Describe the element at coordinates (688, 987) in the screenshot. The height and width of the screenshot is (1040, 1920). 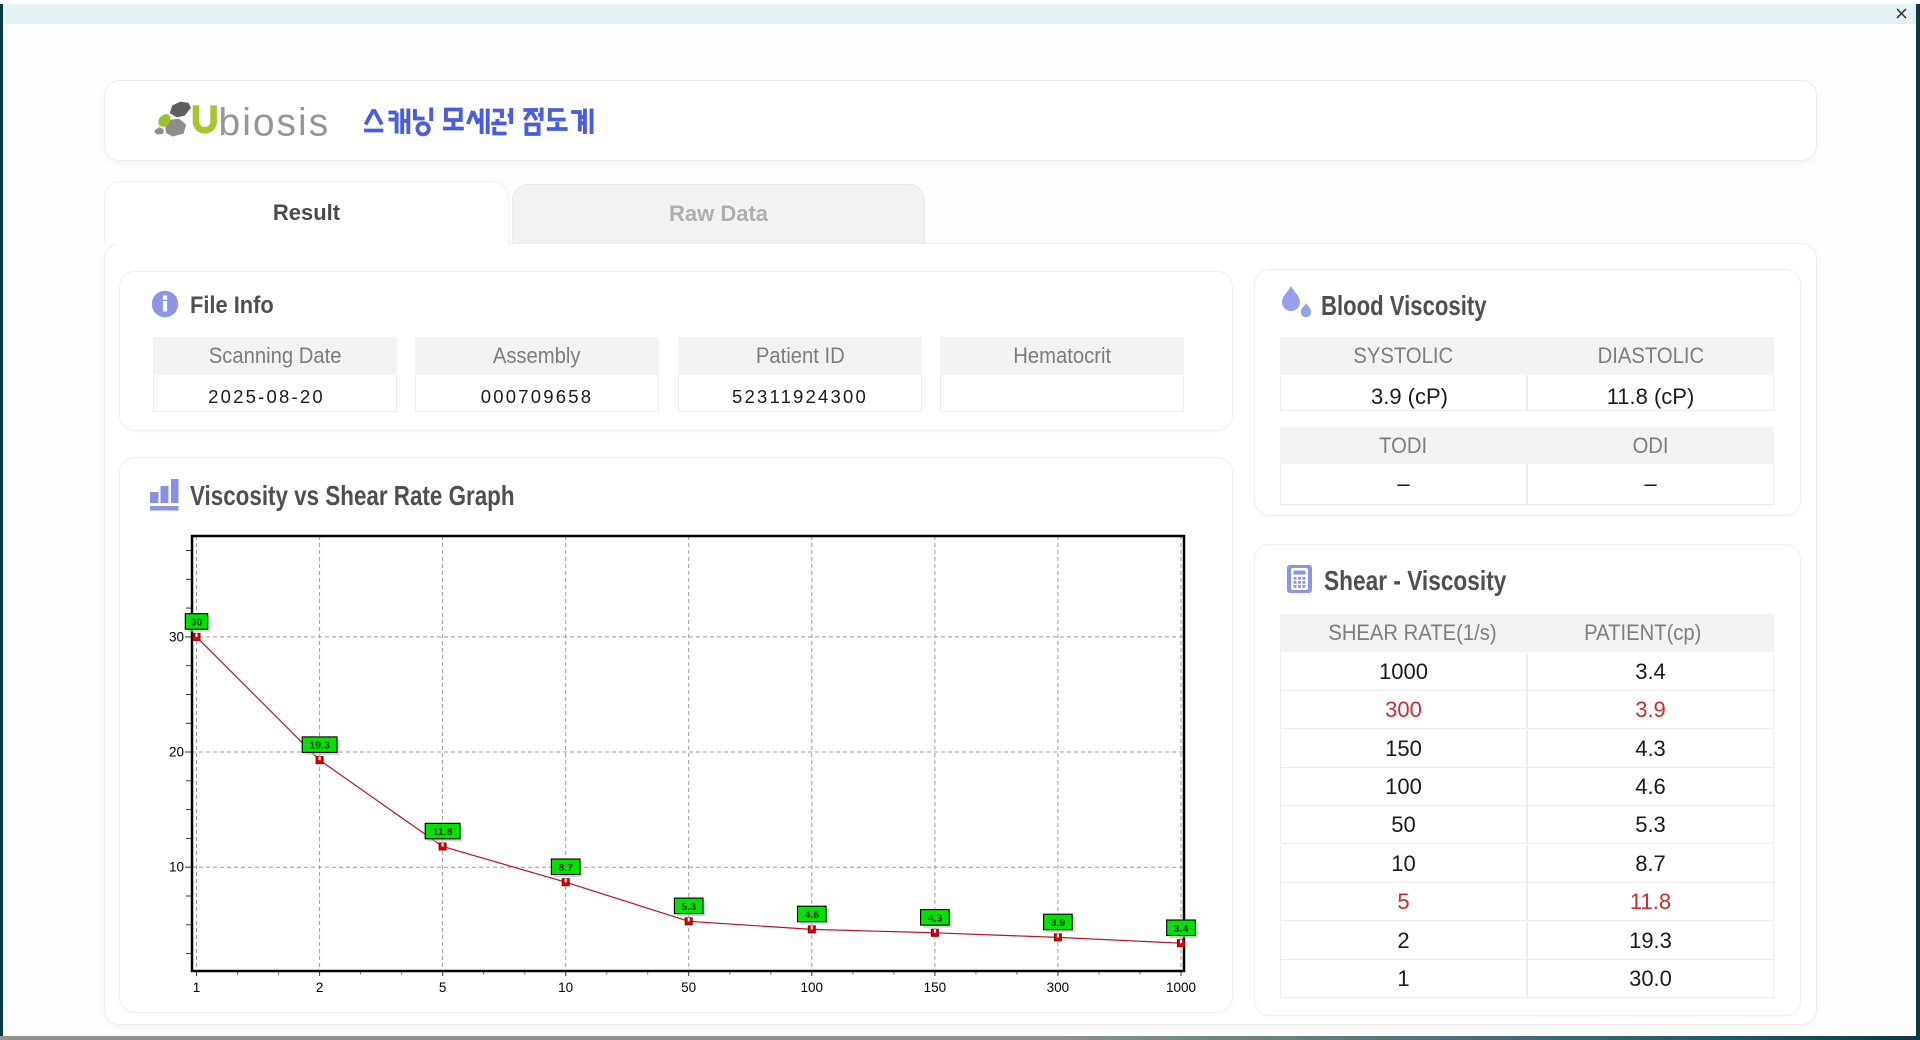
I see `svg-text: 50` at that location.